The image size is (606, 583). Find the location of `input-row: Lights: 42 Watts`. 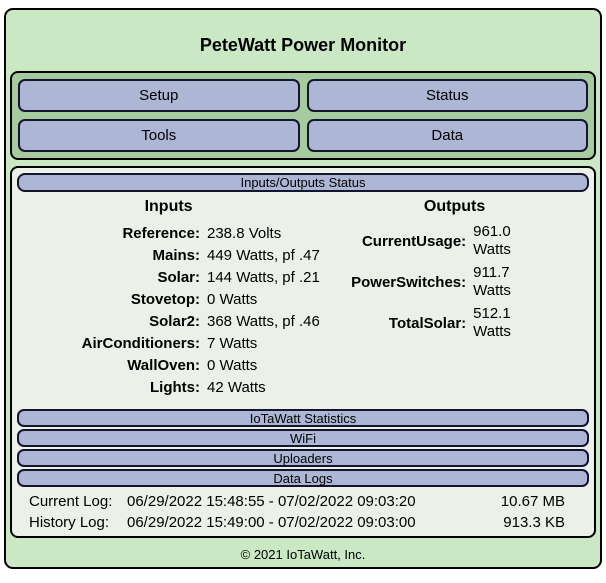

input-row: Lights: 42 Watts is located at coordinates (168, 388).